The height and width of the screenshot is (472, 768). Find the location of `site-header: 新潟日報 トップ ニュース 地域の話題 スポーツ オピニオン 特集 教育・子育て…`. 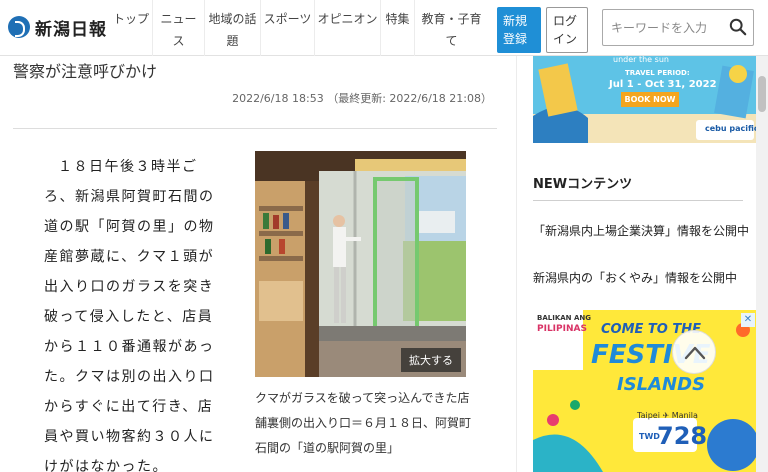

site-header: 新潟日報 トップ ニュース 地域の話題 スポーツ オピニオン 特集 教育・子育て… is located at coordinates (384, 28).